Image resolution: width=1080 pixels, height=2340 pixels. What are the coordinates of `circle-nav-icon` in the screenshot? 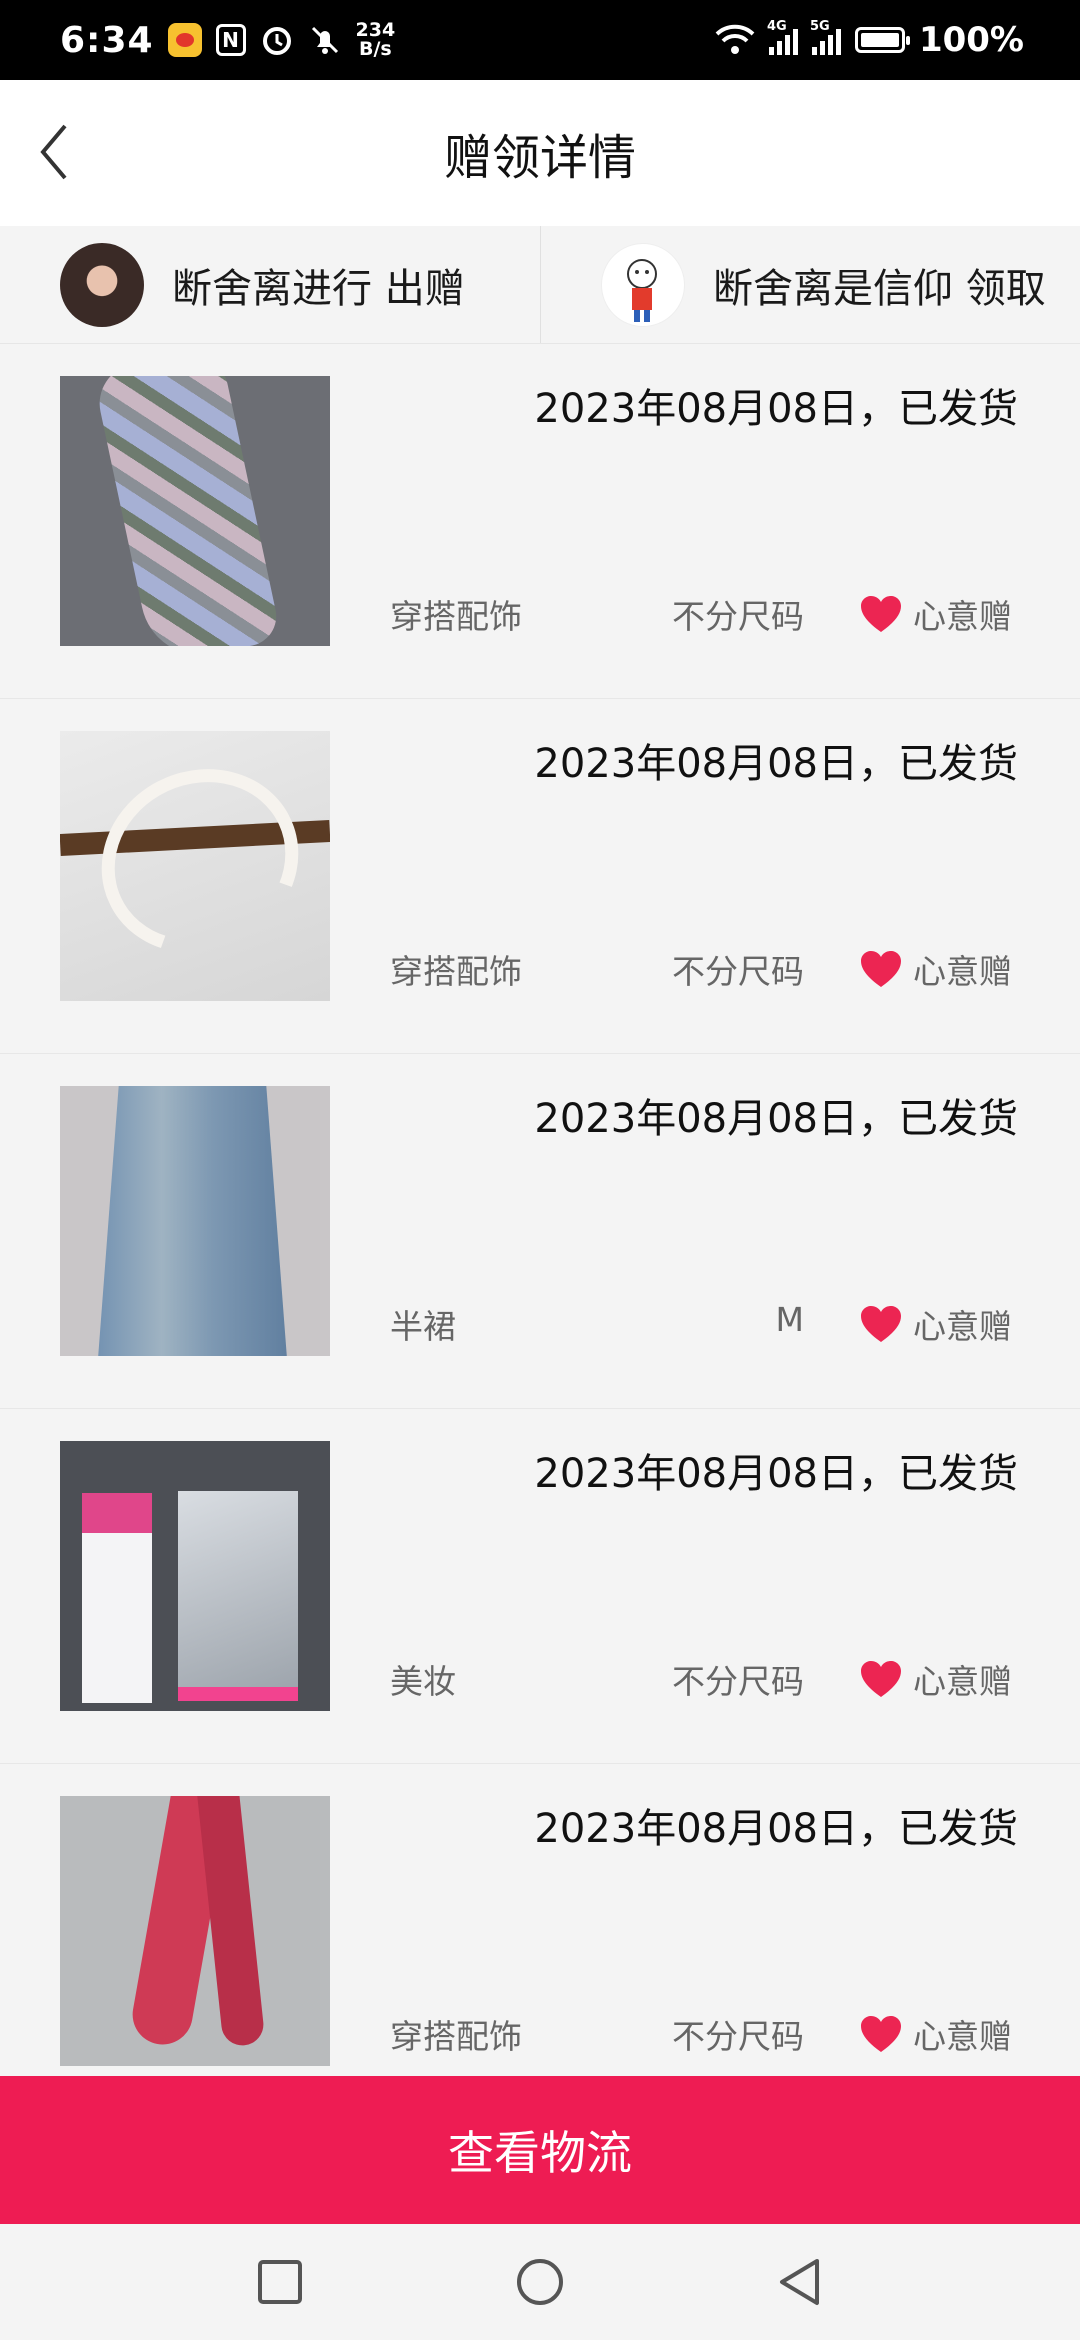 It's located at (540, 2282).